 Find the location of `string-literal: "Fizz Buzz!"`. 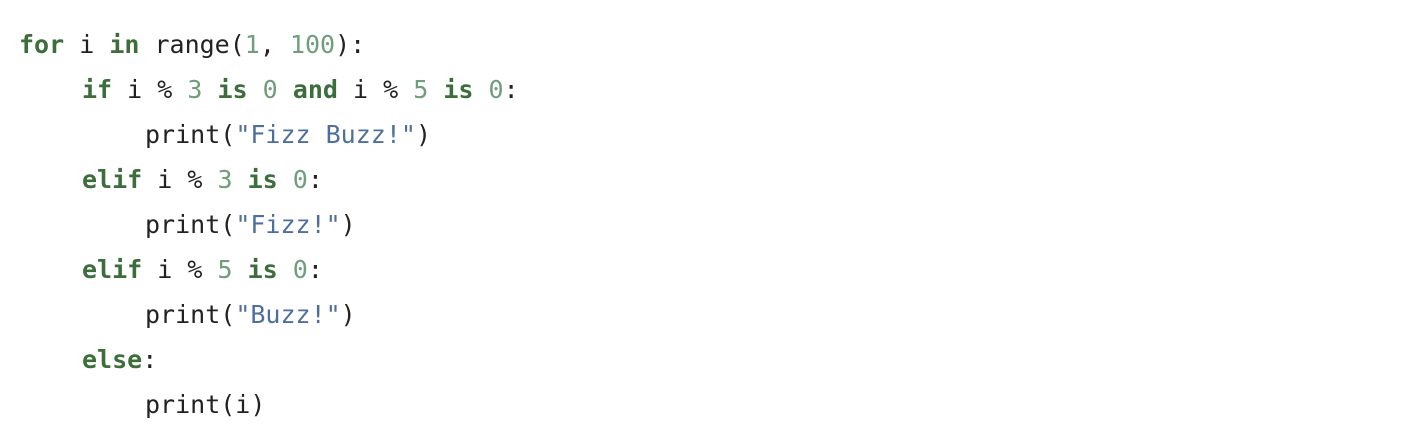

string-literal: "Fizz Buzz!" is located at coordinates (325, 134).